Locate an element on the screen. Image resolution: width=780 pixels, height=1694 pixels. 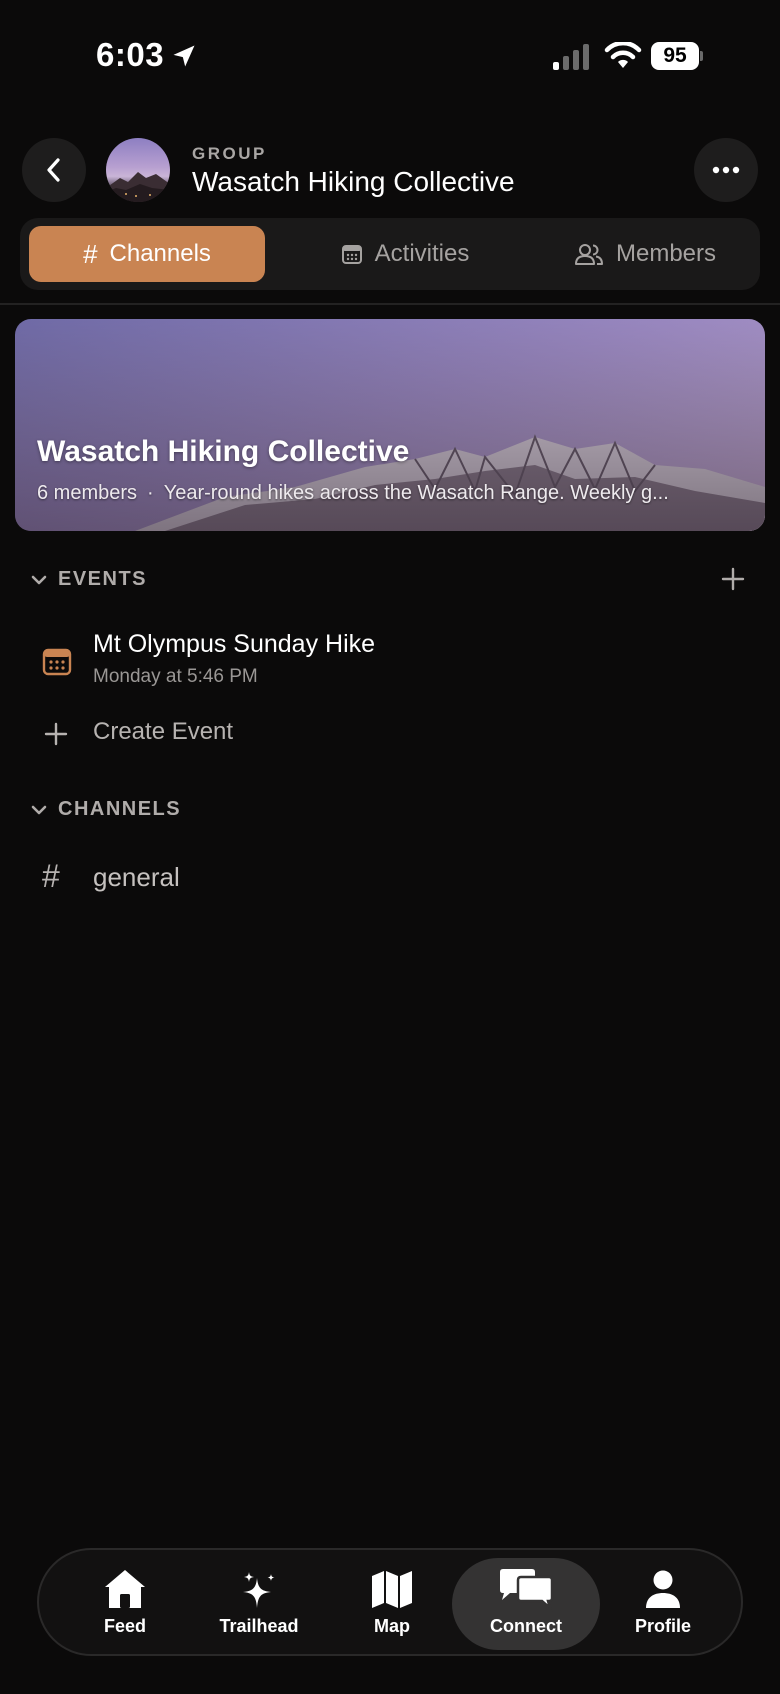
nav-label: Profile is located at coordinates (662, 1626).